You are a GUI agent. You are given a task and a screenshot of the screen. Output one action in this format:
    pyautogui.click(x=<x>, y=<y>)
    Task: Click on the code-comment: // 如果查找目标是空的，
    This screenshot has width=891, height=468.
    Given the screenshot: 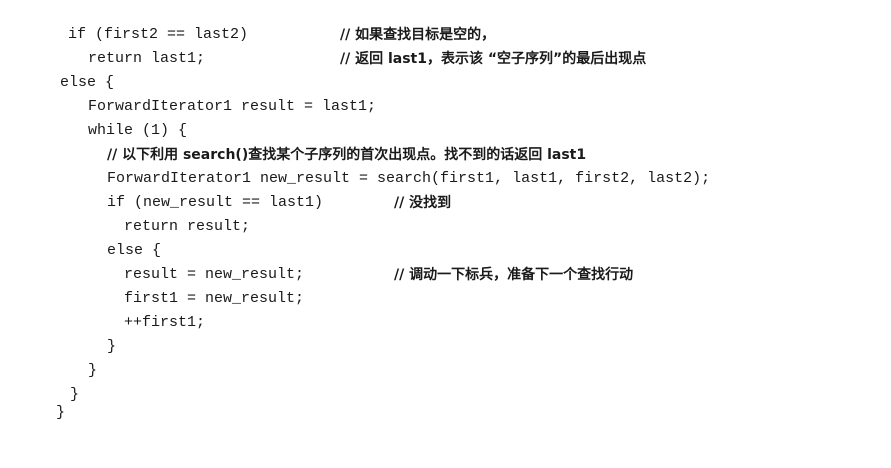 What is the action you would take?
    pyautogui.click(x=418, y=35)
    